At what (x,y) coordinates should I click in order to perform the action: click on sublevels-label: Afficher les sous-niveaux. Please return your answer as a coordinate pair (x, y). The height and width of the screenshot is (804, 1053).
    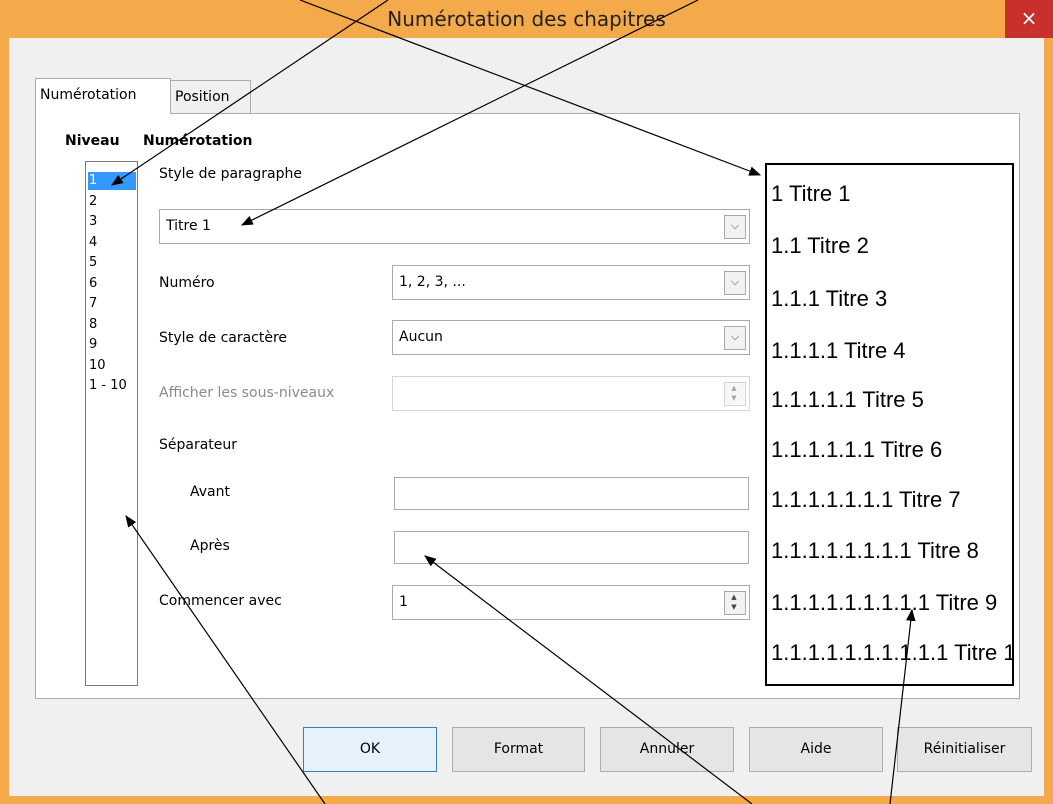
    Looking at the image, I should click on (247, 393).